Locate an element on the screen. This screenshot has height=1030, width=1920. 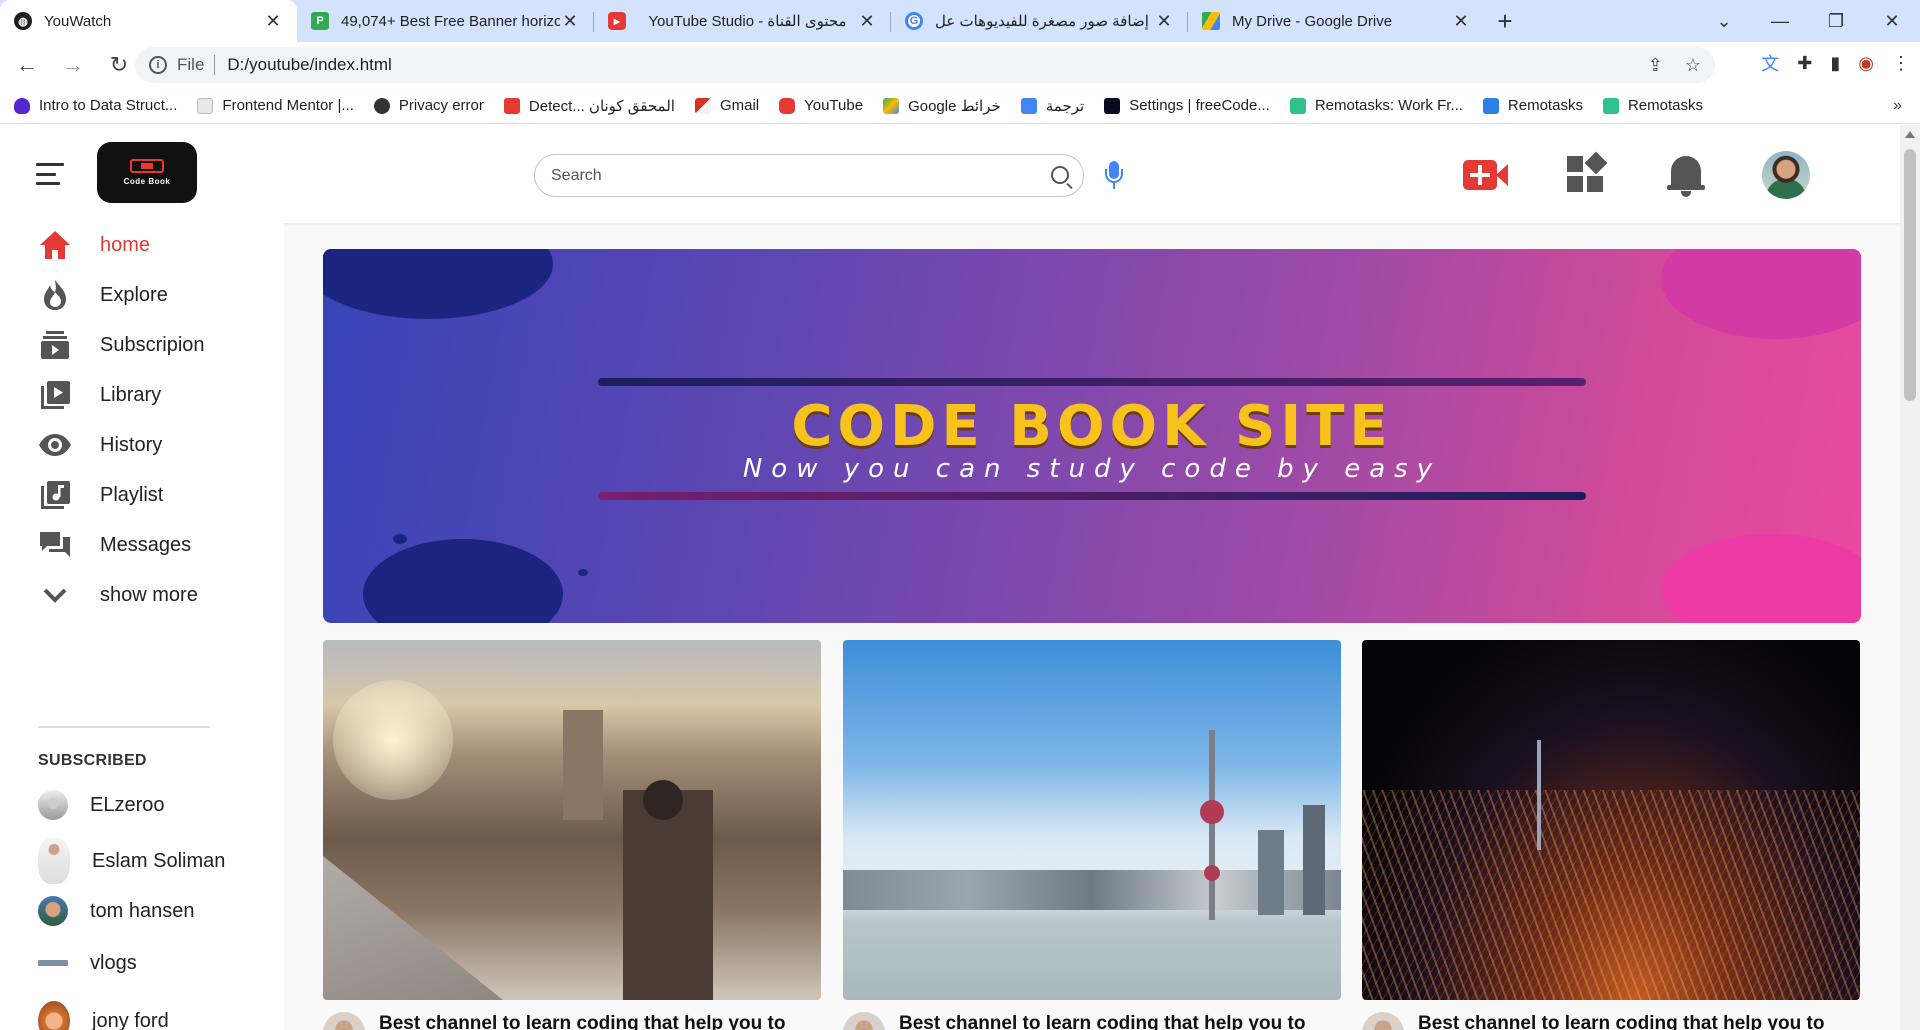
back-icon: ← is located at coordinates (27, 65).